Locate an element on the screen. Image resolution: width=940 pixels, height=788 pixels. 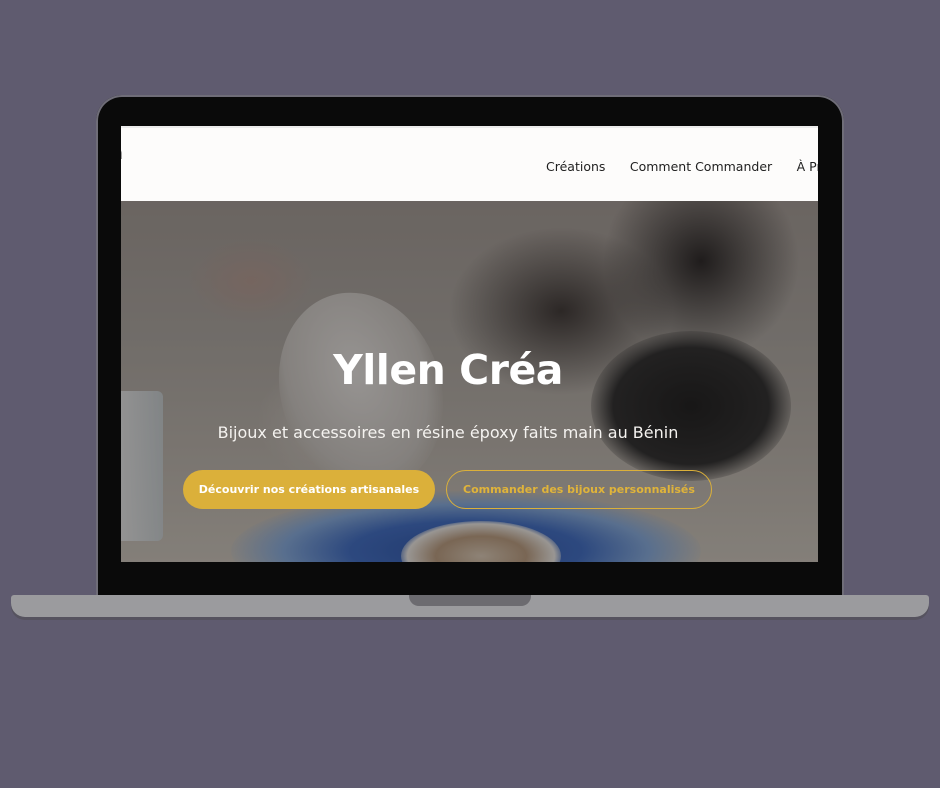
discover-creations-button: Découvrir nos créations artisanales is located at coordinates (309, 489).